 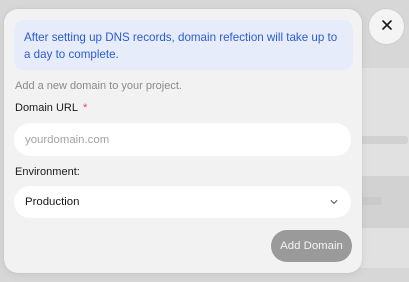 What do you see at coordinates (311, 246) in the screenshot?
I see `add-domain-button: Add Domain` at bounding box center [311, 246].